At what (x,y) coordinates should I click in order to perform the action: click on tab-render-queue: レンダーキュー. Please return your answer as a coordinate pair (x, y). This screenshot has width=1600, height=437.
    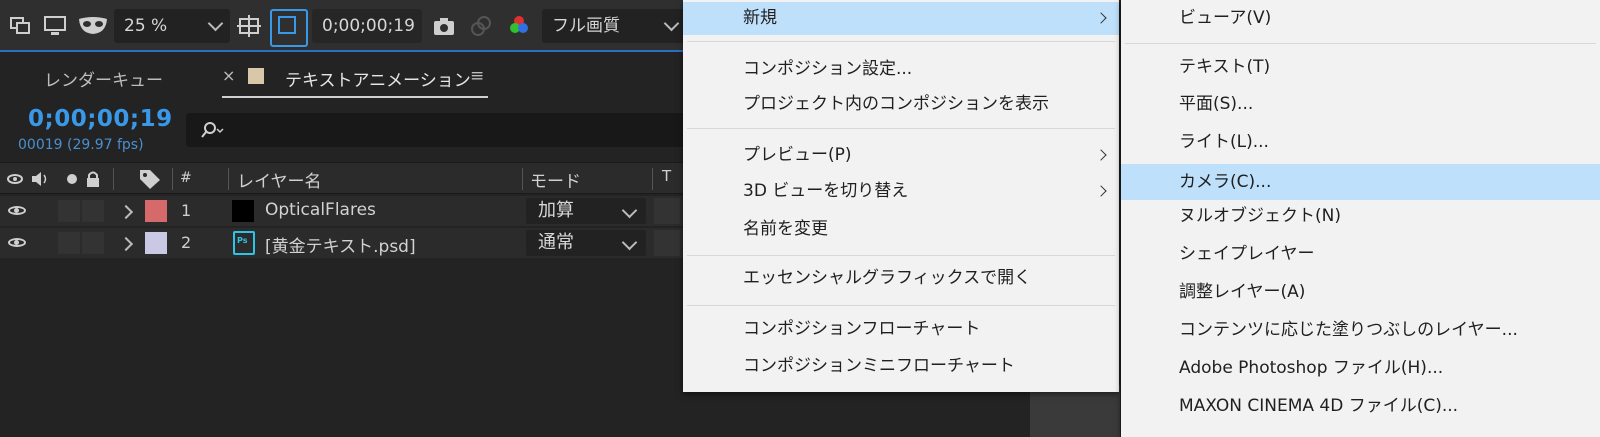
    Looking at the image, I should click on (103, 78).